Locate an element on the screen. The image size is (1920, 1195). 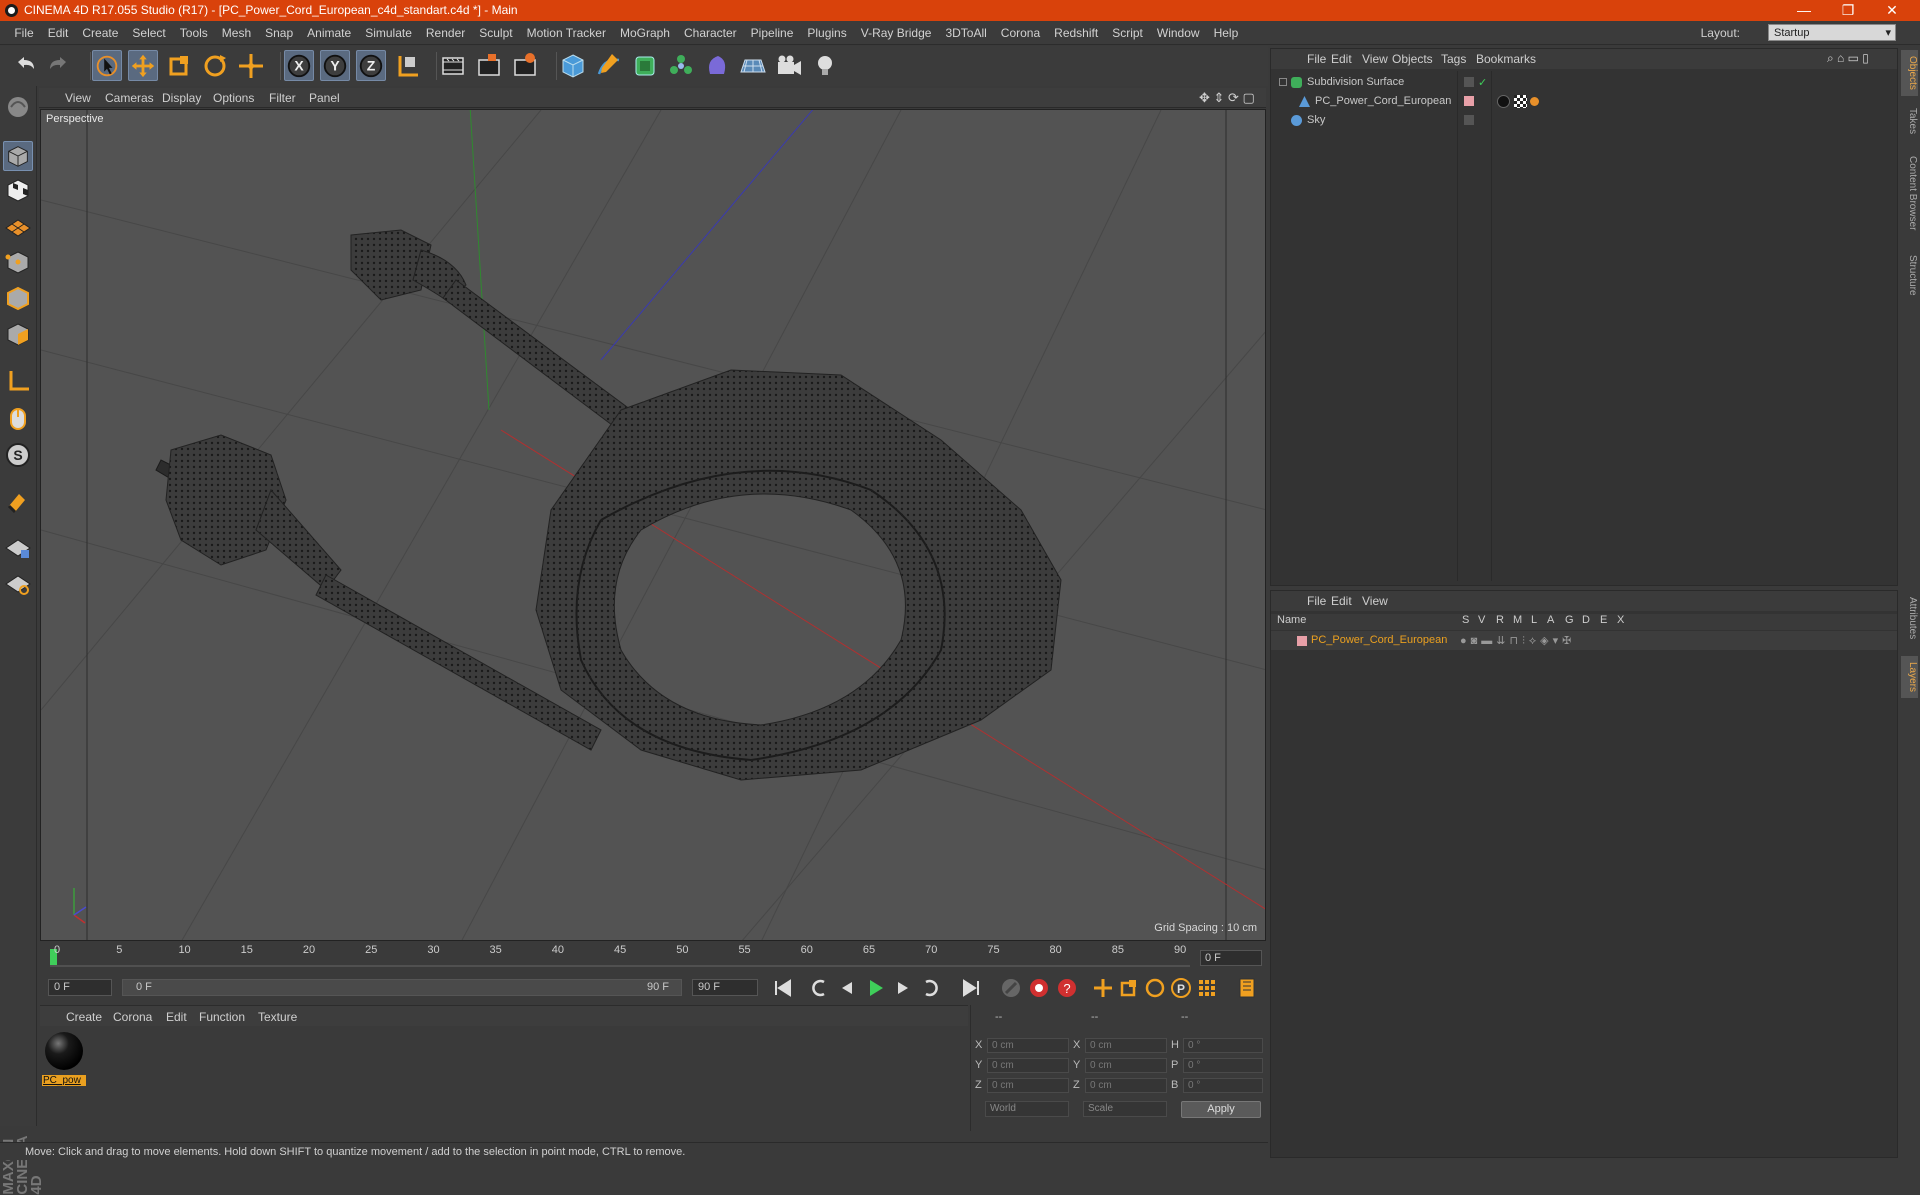
tab-takes: Takes is located at coordinates (1909, 121).